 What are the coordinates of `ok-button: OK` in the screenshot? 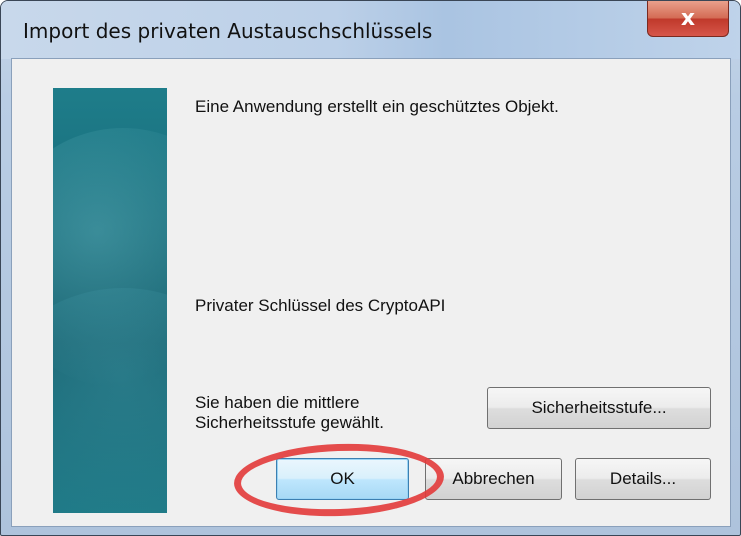 It's located at (342, 479).